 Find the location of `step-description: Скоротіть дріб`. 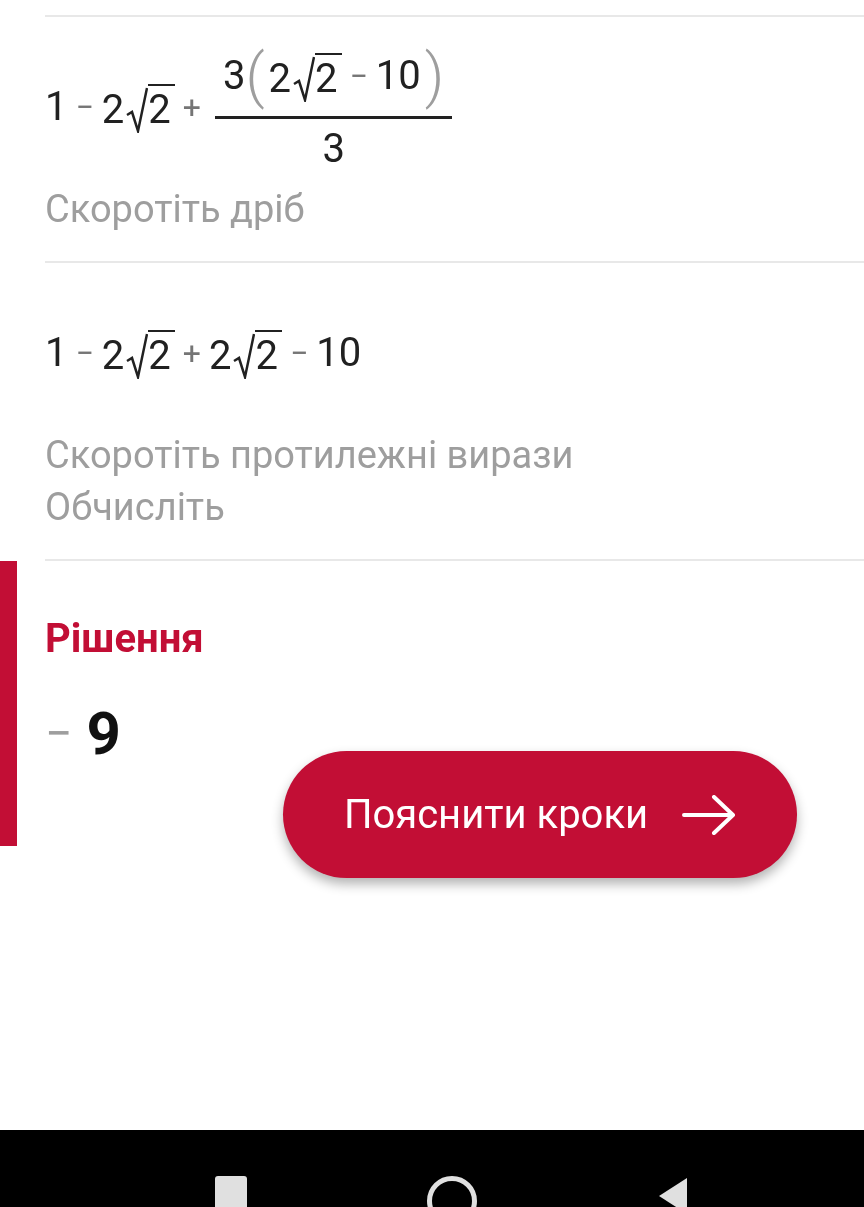

step-description: Скоротіть дріб is located at coordinates (175, 209).